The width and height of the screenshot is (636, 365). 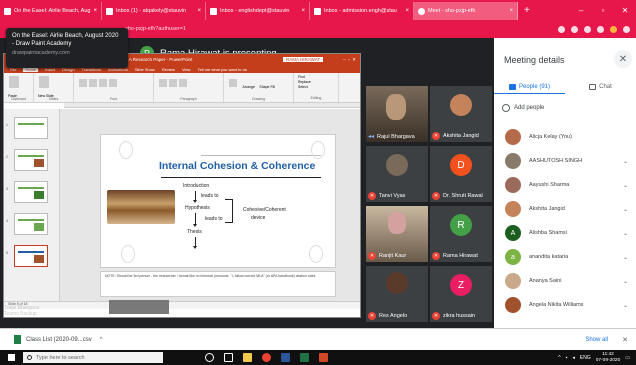 I want to click on participant-tile: Z ✕ zikra hussain, so click(x=461, y=294).